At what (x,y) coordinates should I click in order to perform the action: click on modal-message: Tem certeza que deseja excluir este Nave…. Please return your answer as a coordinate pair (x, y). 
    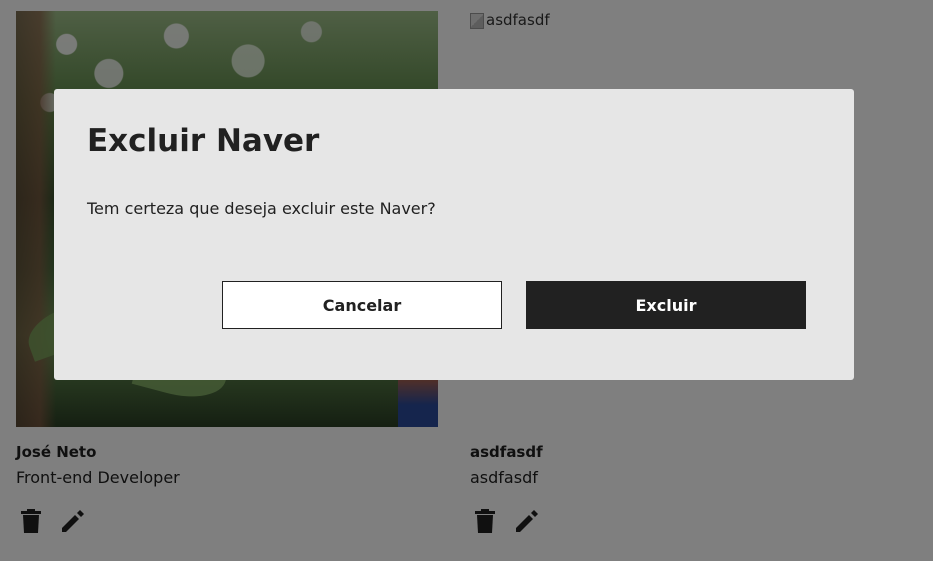
    Looking at the image, I should click on (261, 208).